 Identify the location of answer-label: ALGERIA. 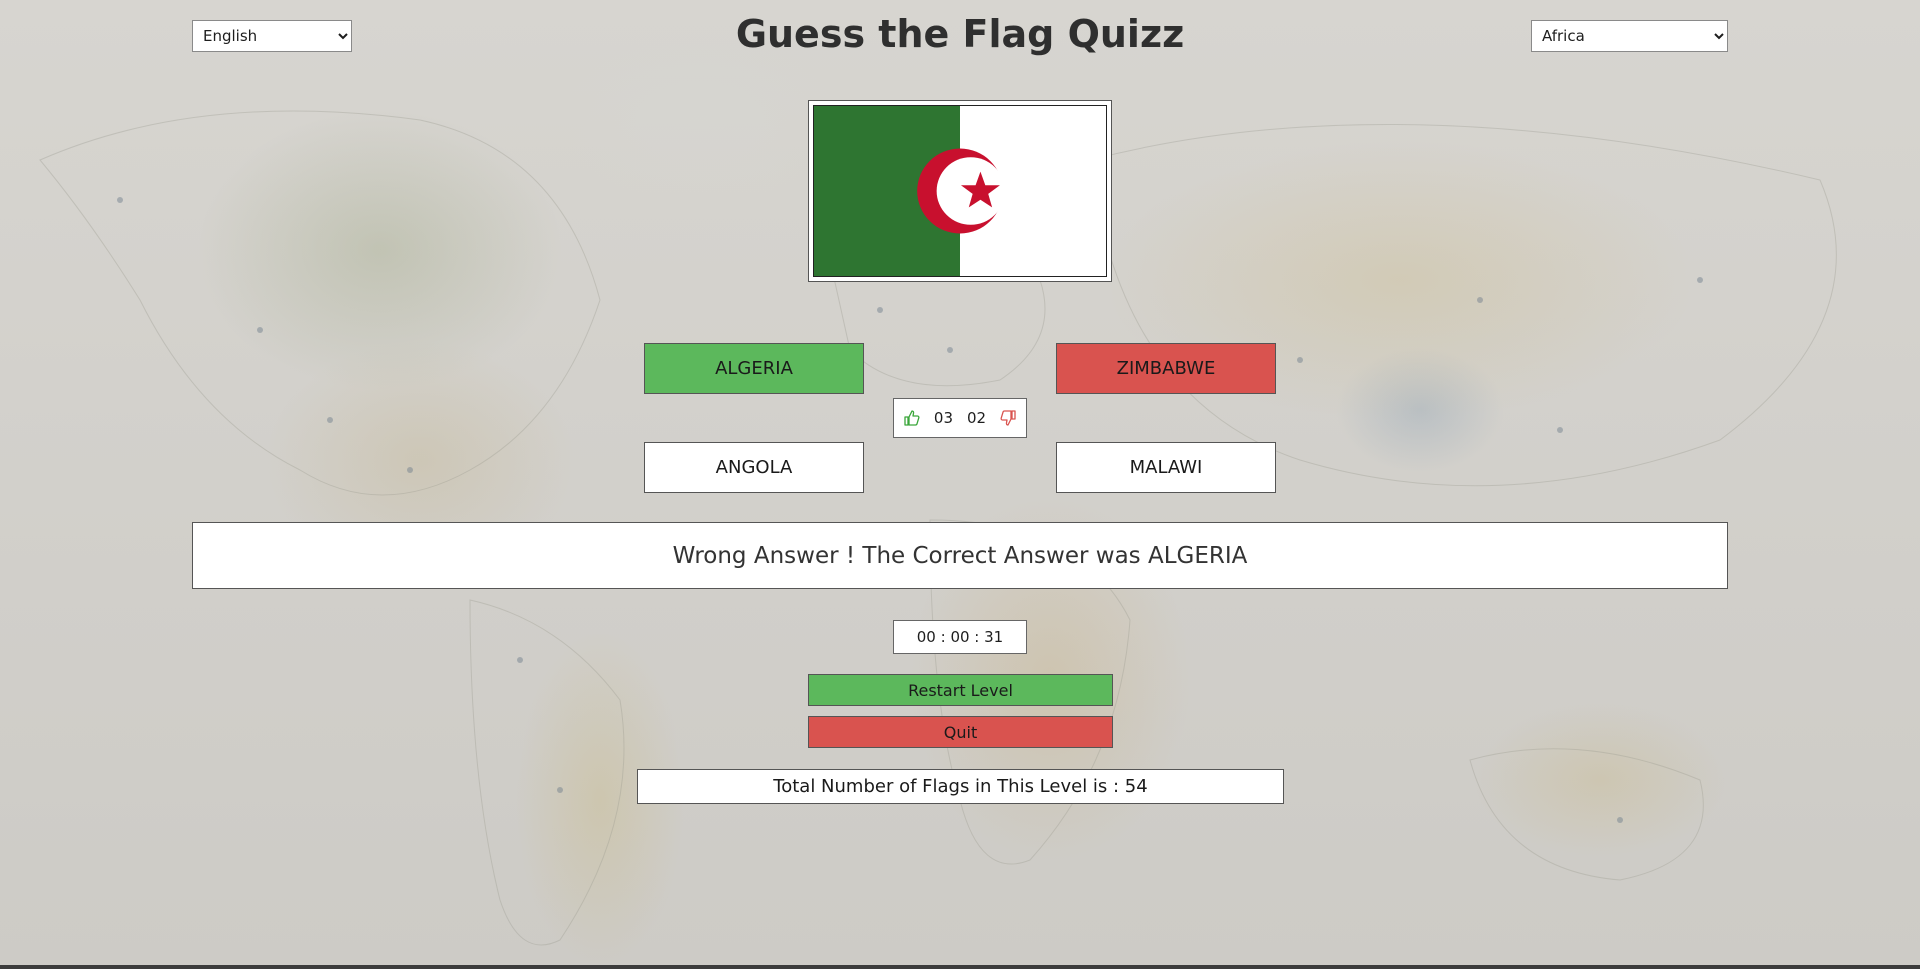
(754, 368).